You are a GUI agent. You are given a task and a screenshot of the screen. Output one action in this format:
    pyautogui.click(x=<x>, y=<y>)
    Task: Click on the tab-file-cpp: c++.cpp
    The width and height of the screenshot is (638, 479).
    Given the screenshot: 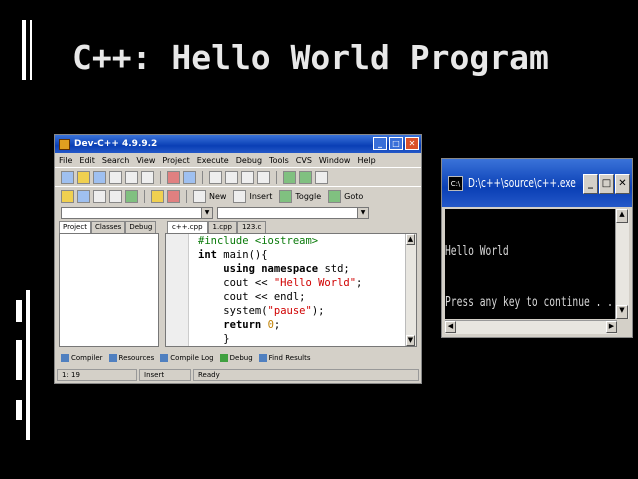 What is the action you would take?
    pyautogui.click(x=187, y=227)
    